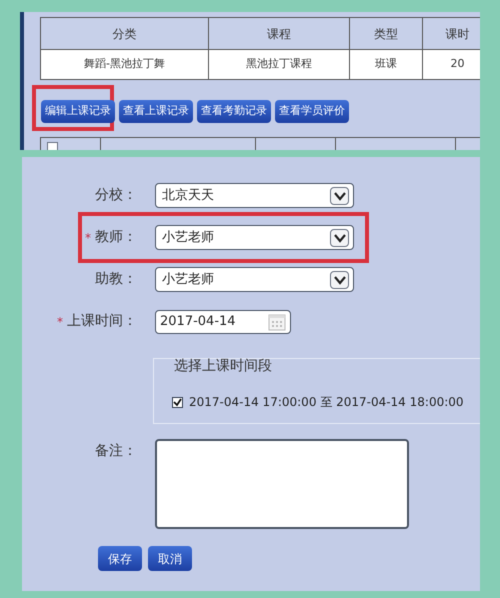 The width and height of the screenshot is (500, 598). What do you see at coordinates (125, 64) in the screenshot?
I see `table-cell: 舞蹈-黑池拉丁舞` at bounding box center [125, 64].